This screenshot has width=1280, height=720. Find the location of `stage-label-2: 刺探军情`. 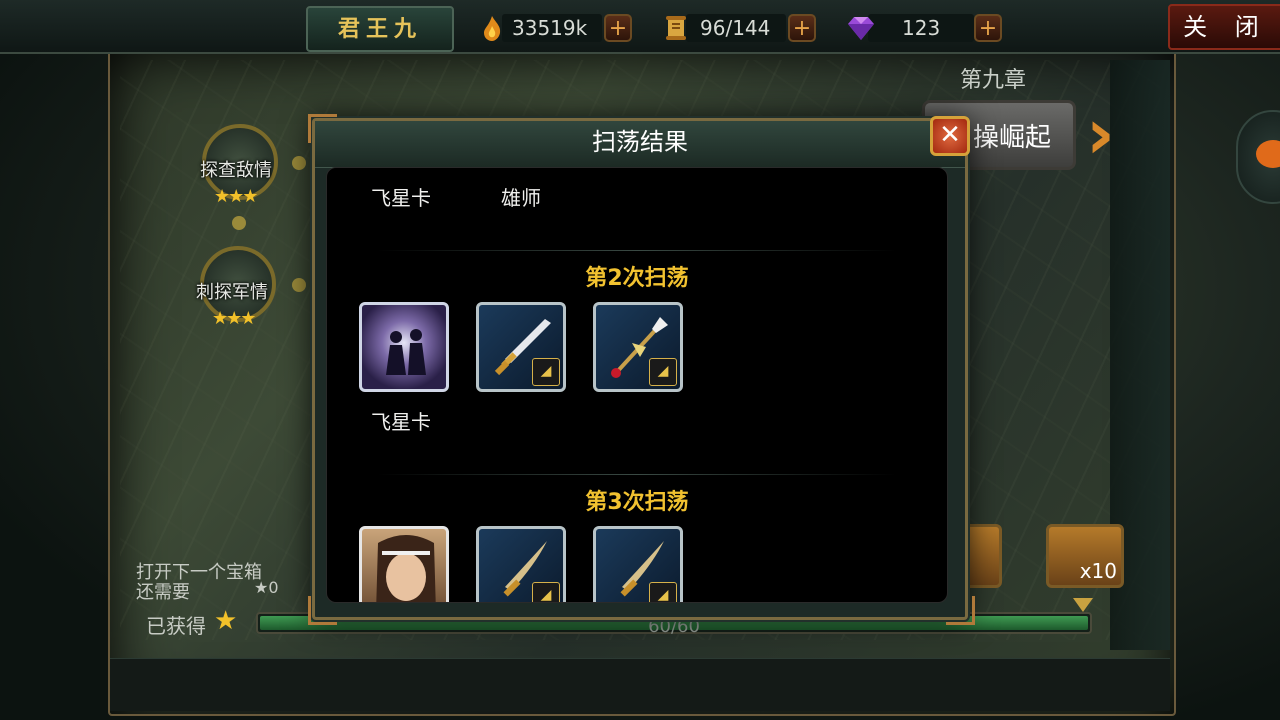

stage-label-2: 刺探军情 is located at coordinates (232, 292).